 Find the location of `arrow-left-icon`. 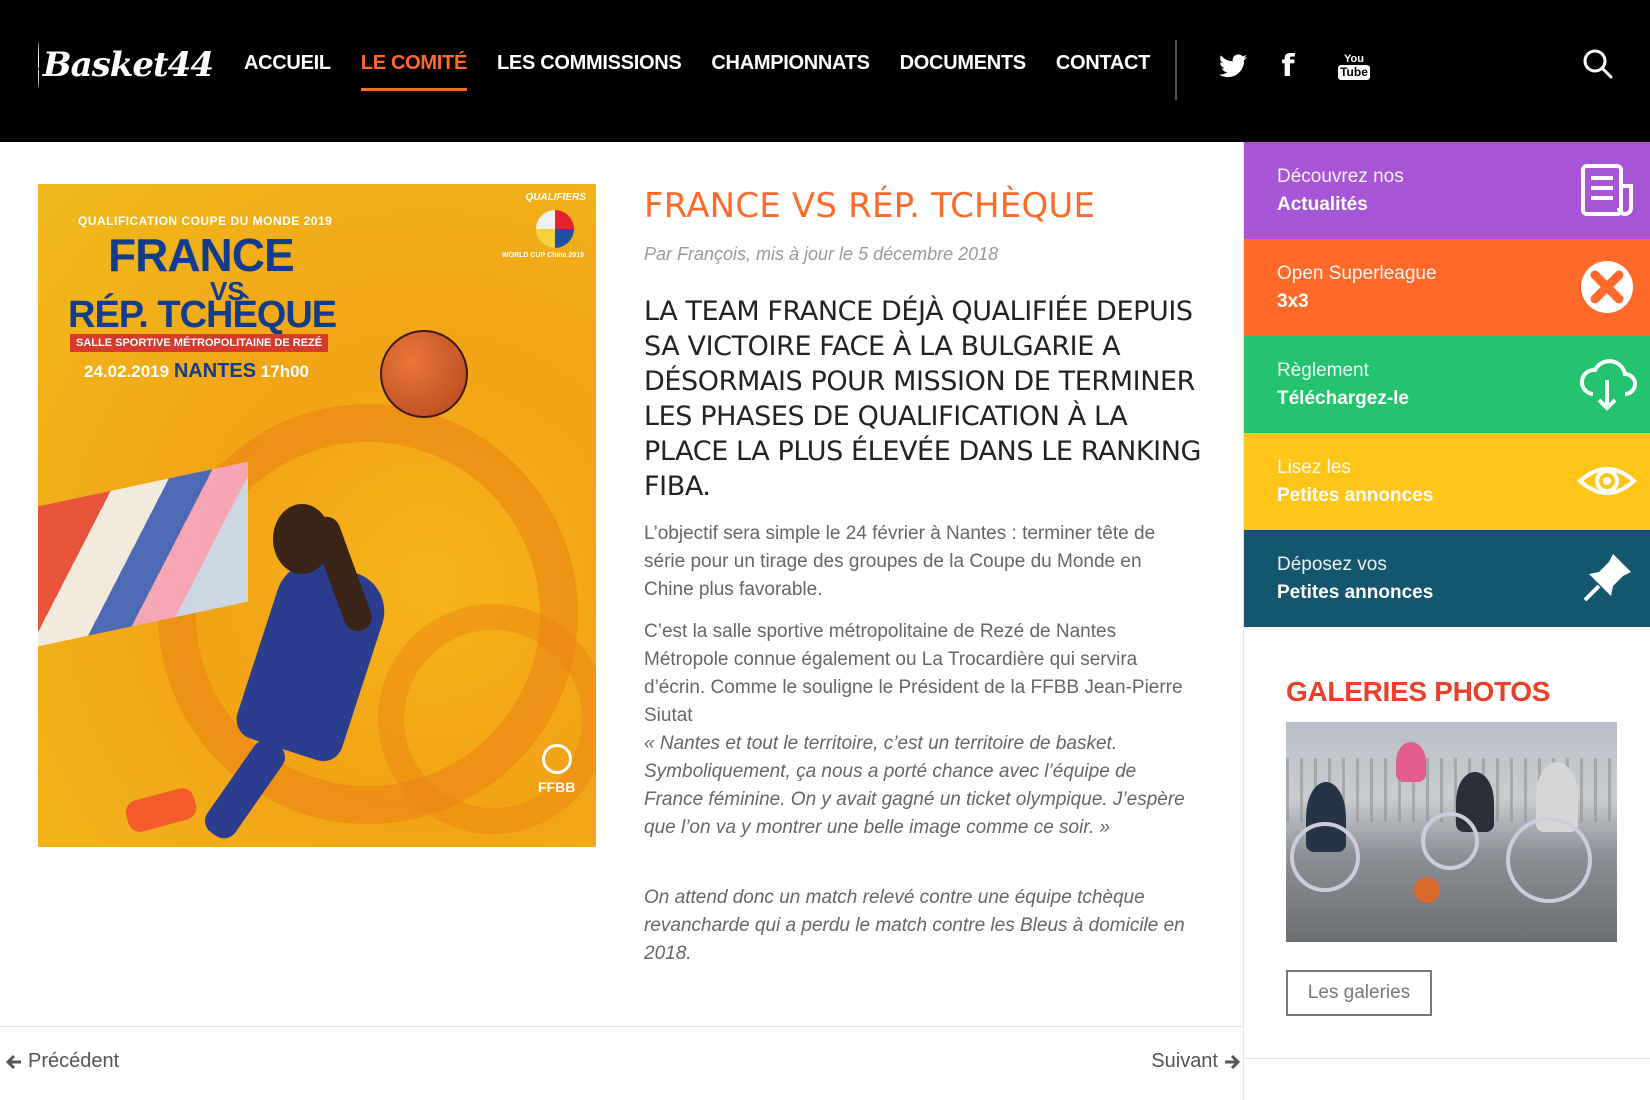

arrow-left-icon is located at coordinates (13, 1061).